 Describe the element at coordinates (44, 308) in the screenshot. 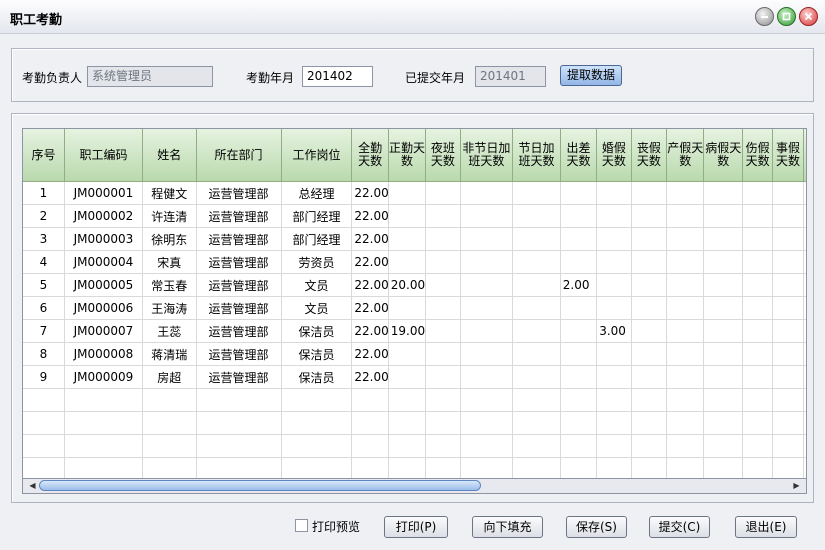

I see `cell-no: 6` at that location.